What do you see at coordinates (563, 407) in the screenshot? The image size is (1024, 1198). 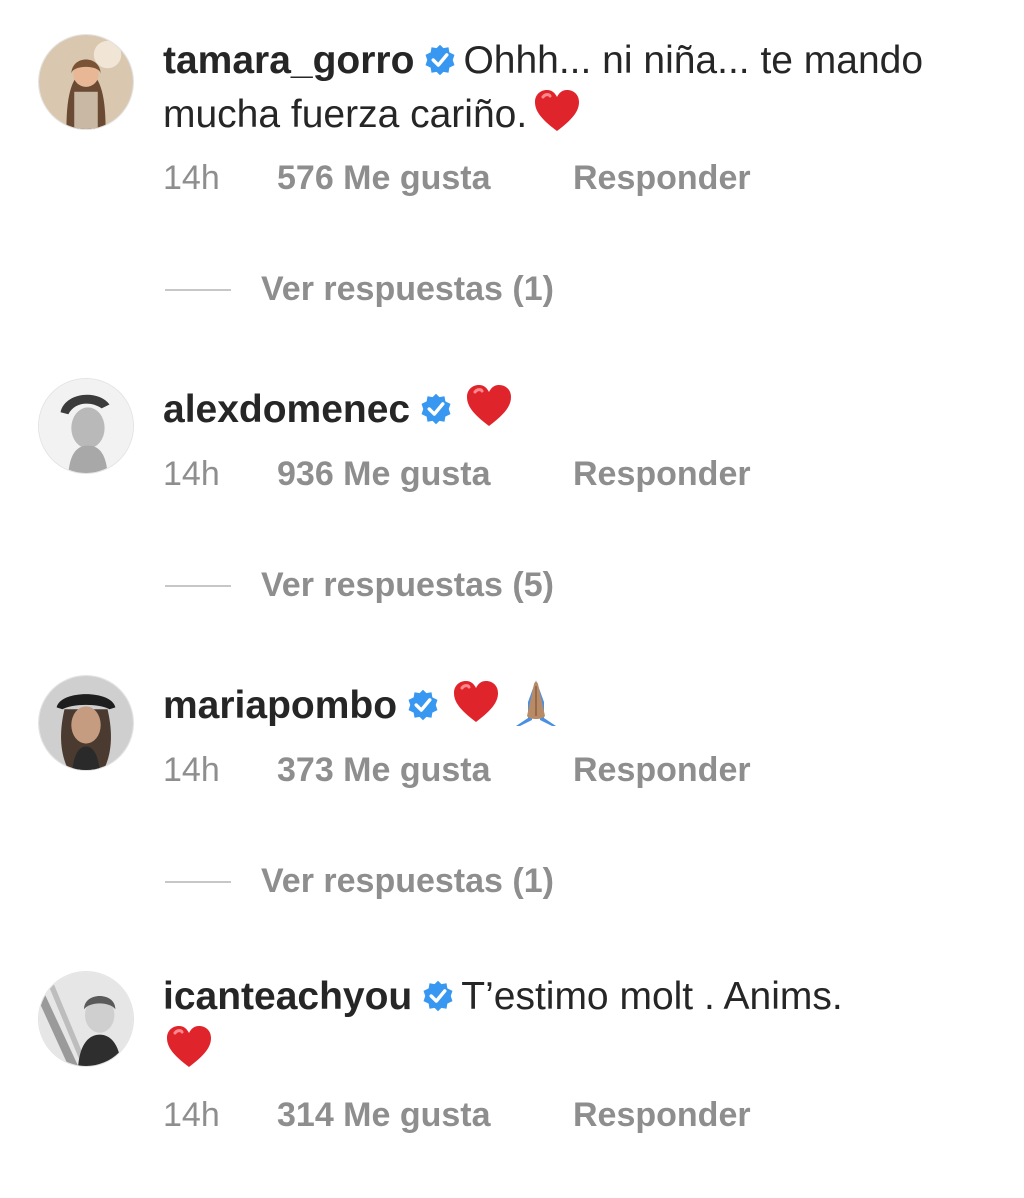 I see `comment-text: alexdomenec` at bounding box center [563, 407].